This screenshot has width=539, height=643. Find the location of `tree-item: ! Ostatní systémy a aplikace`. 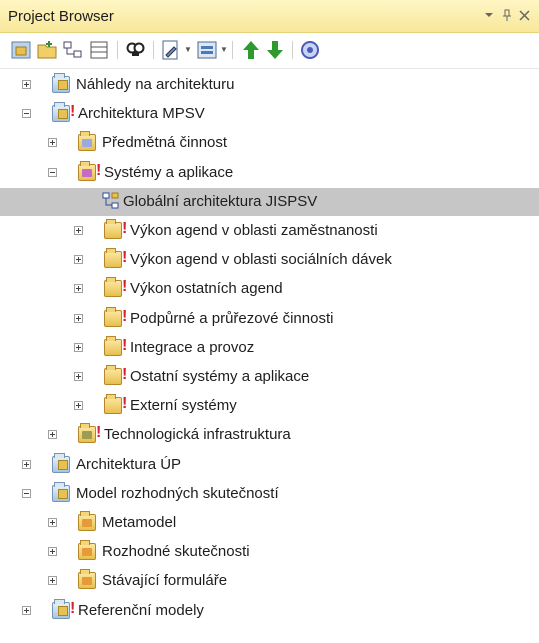

tree-item: ! Ostatní systémy a aplikace is located at coordinates (269, 377).